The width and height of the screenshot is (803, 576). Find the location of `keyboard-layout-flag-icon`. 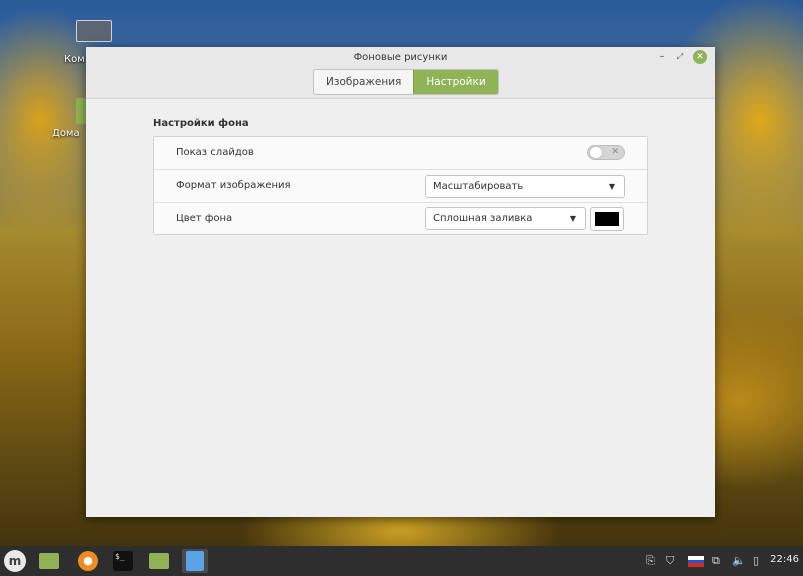

keyboard-layout-flag-icon is located at coordinates (696, 561).